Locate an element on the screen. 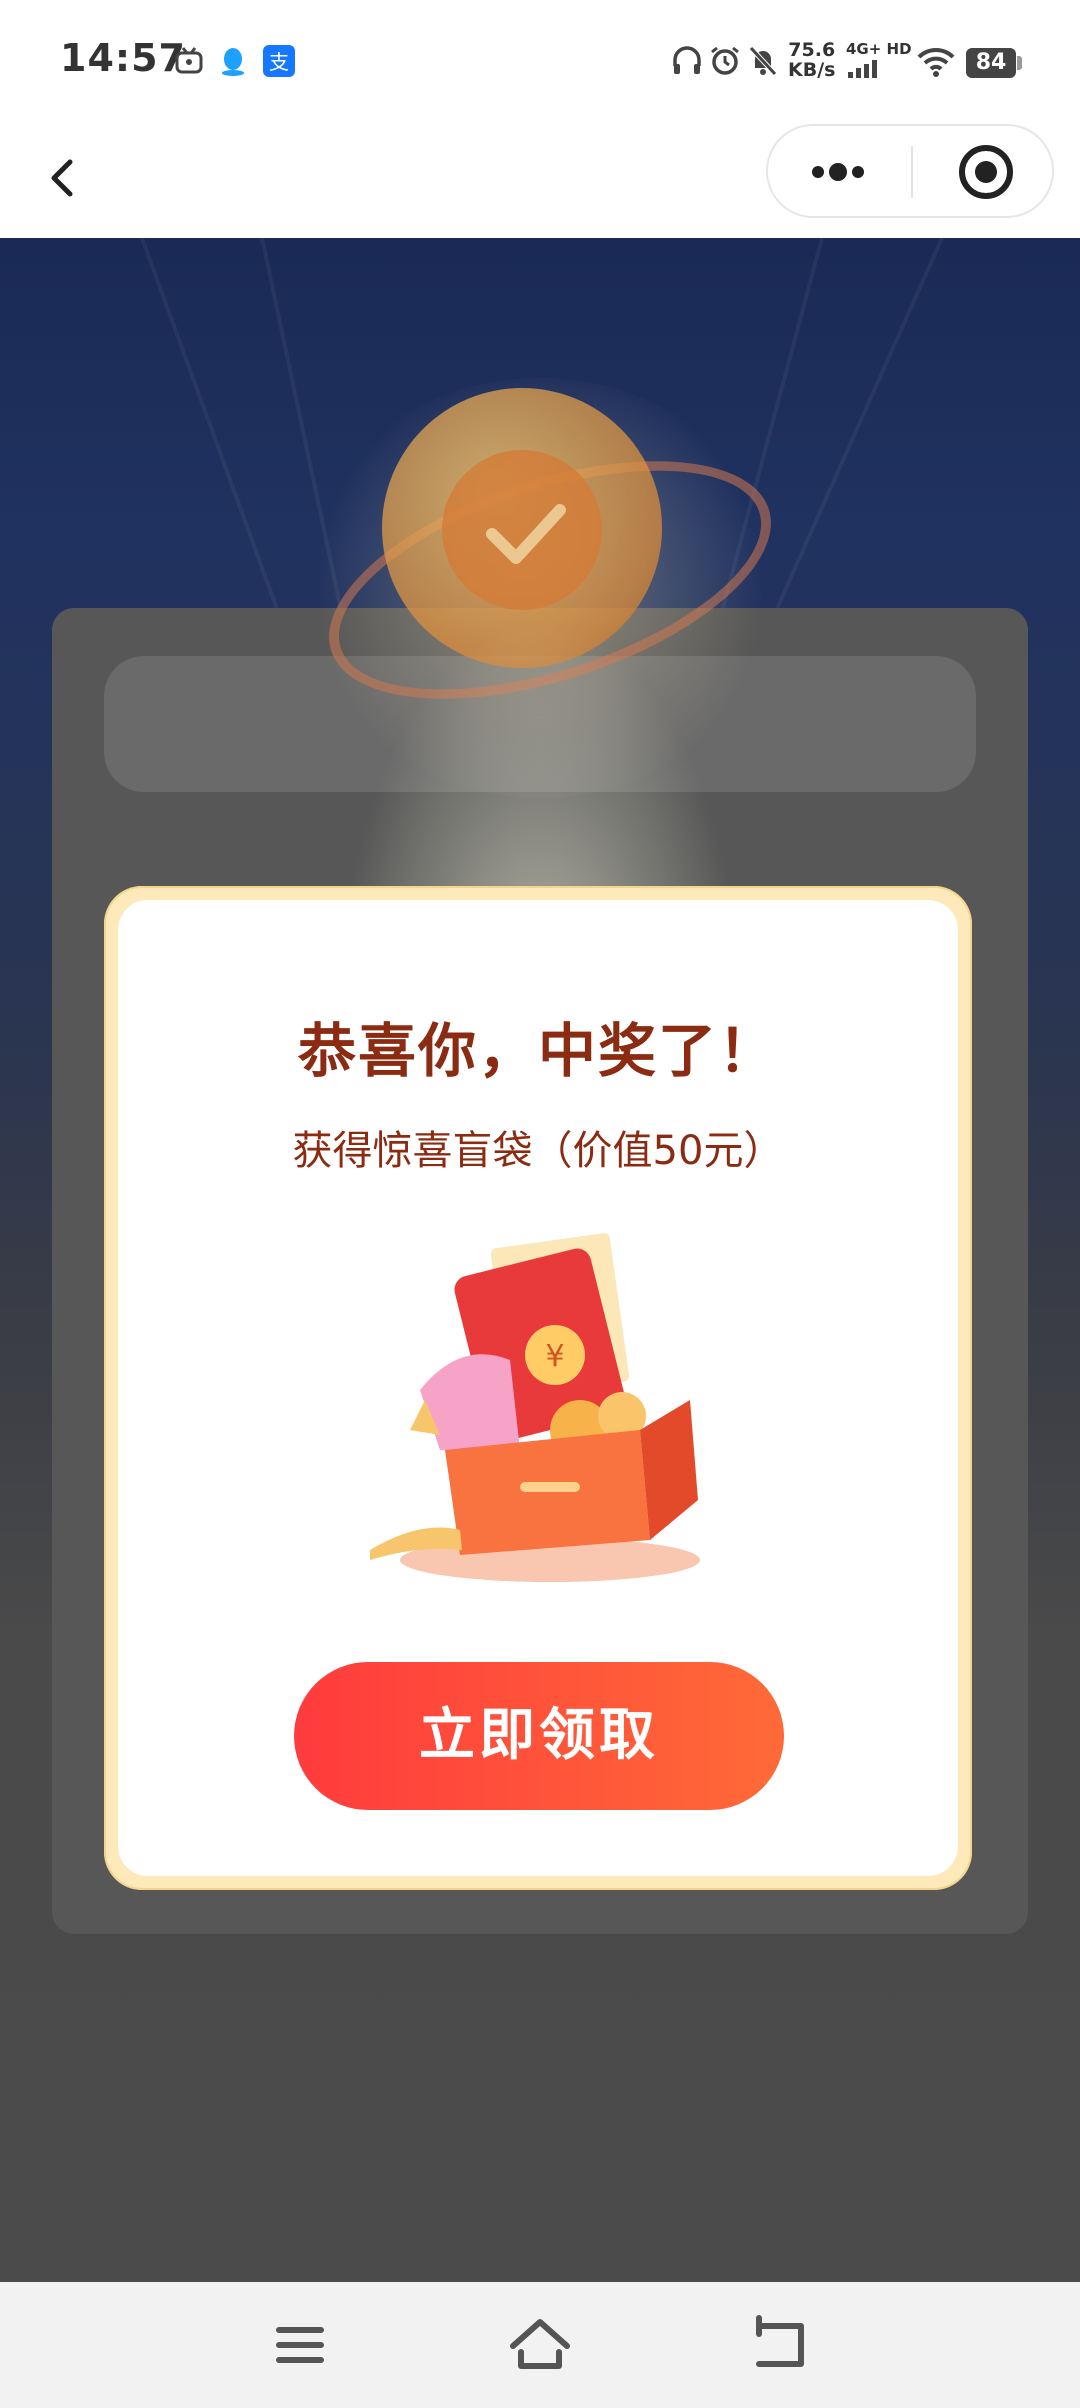 This screenshot has width=1080, height=2408. alipay-icon: 支 is located at coordinates (279, 61).